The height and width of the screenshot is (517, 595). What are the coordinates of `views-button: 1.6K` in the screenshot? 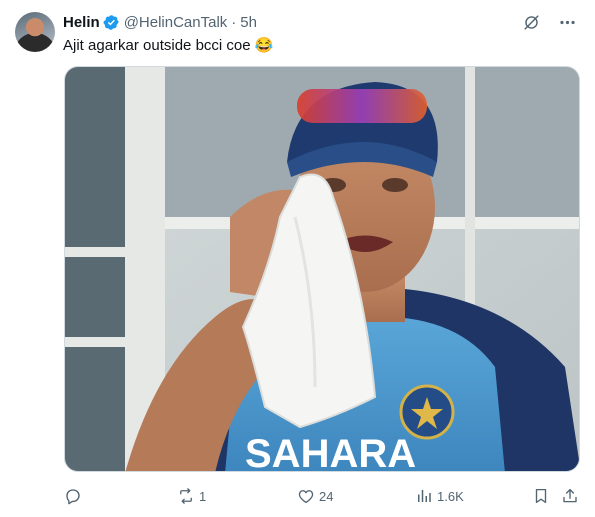 It's located at (439, 496).